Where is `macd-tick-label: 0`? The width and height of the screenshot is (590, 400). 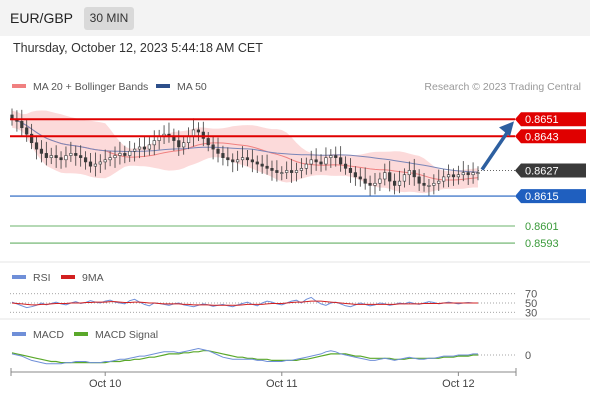 macd-tick-label: 0 is located at coordinates (528, 356).